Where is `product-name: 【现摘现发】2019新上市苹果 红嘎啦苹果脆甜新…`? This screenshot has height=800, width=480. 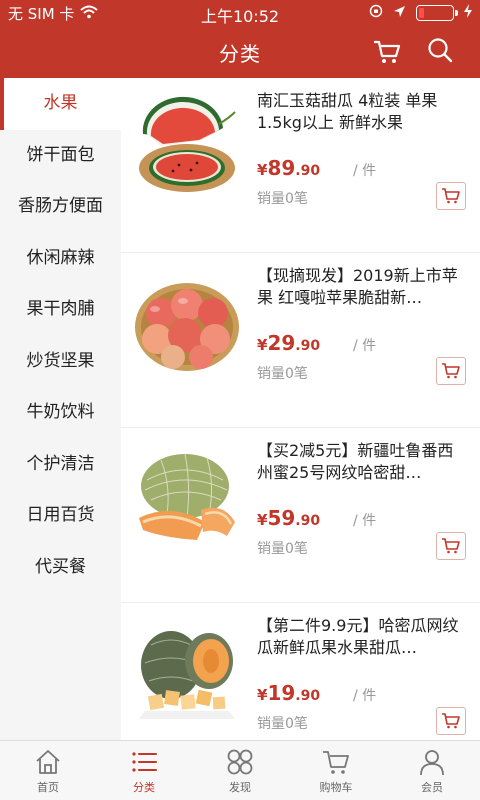 product-name: 【现摘现发】2019新上市苹果 红嘎啦苹果脆甜新… is located at coordinates (362, 287).